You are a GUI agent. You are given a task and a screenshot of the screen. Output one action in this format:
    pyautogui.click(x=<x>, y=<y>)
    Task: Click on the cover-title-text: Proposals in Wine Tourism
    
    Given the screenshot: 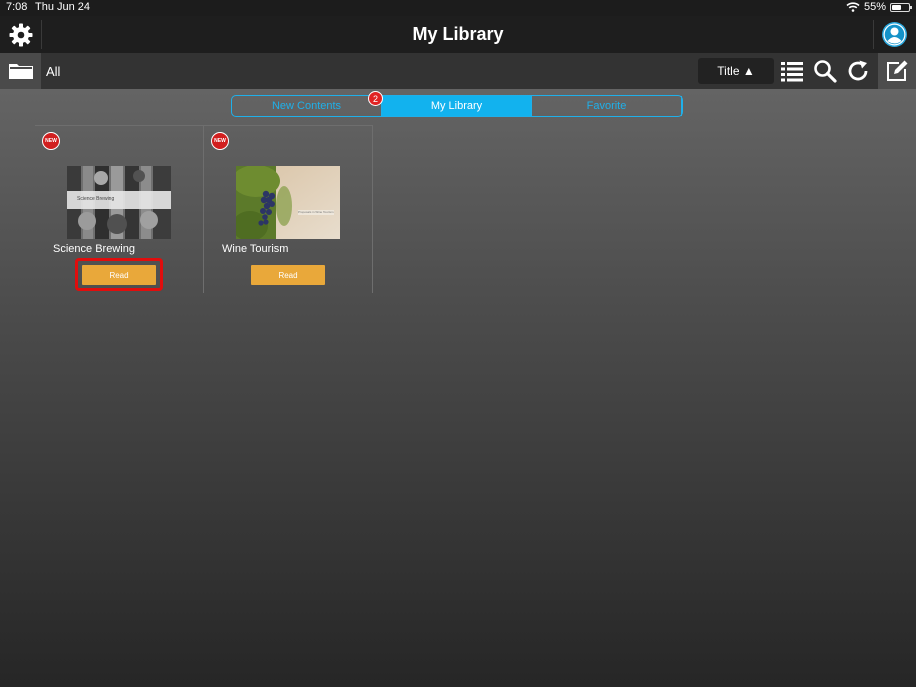 What is the action you would take?
    pyautogui.click(x=316, y=212)
    